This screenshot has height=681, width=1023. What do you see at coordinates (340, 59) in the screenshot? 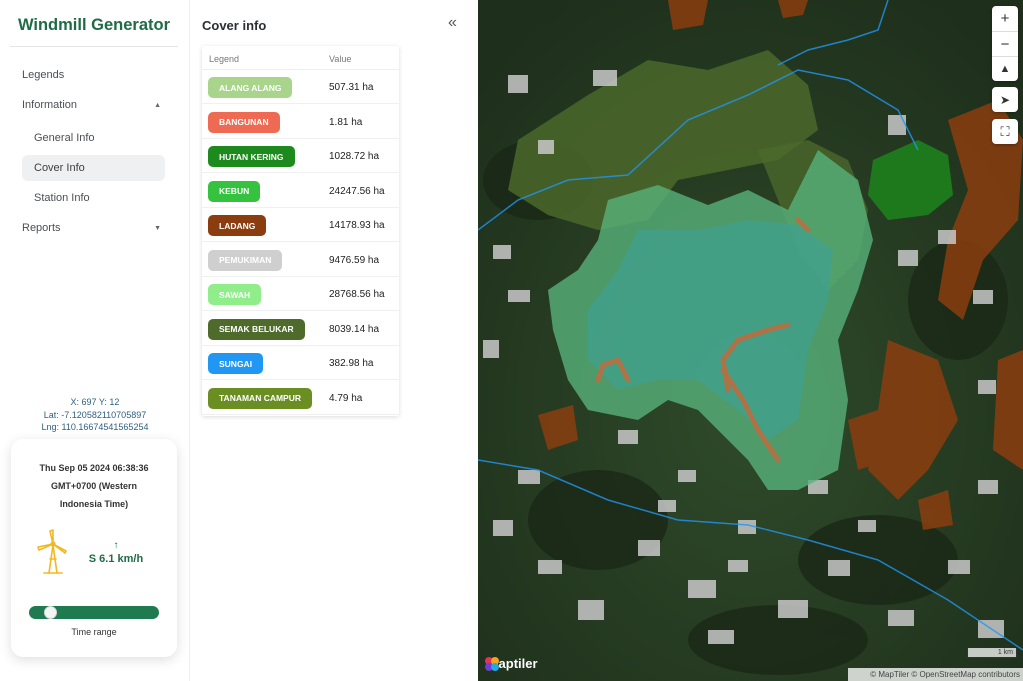
I see `col-value-header: Value` at bounding box center [340, 59].